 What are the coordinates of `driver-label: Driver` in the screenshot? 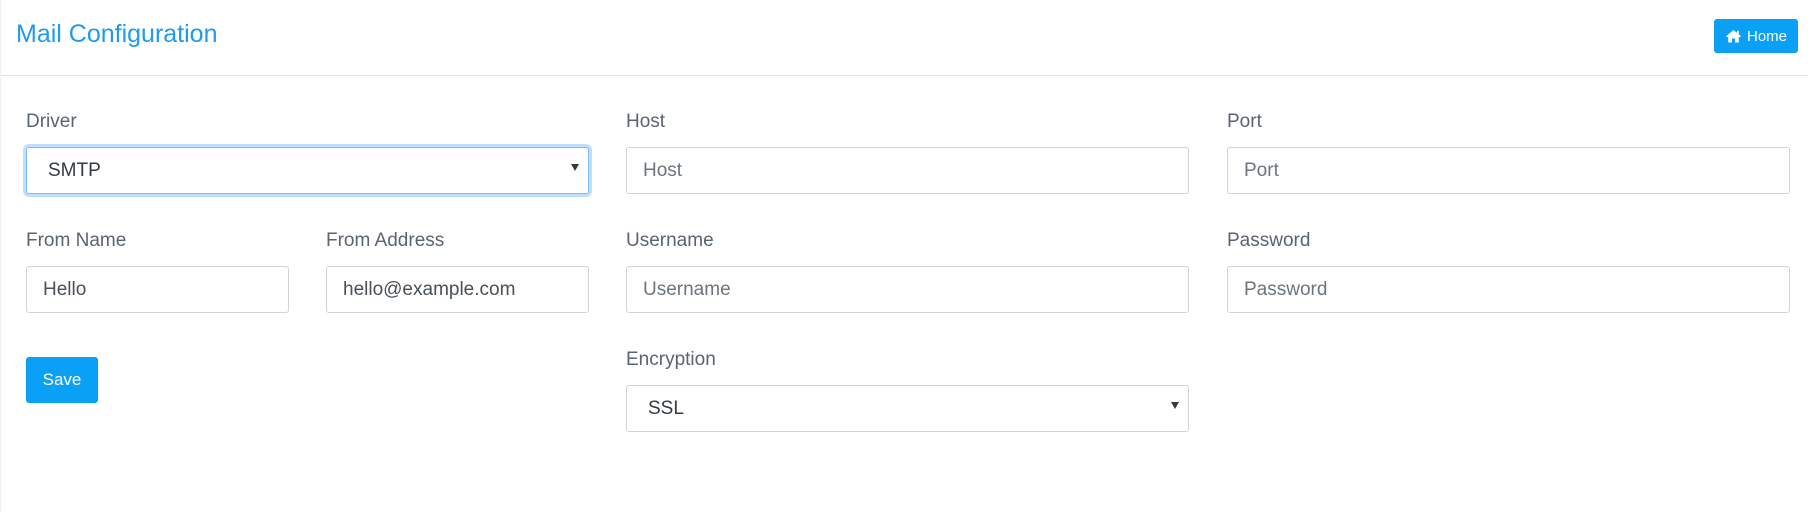 It's located at (51, 121).